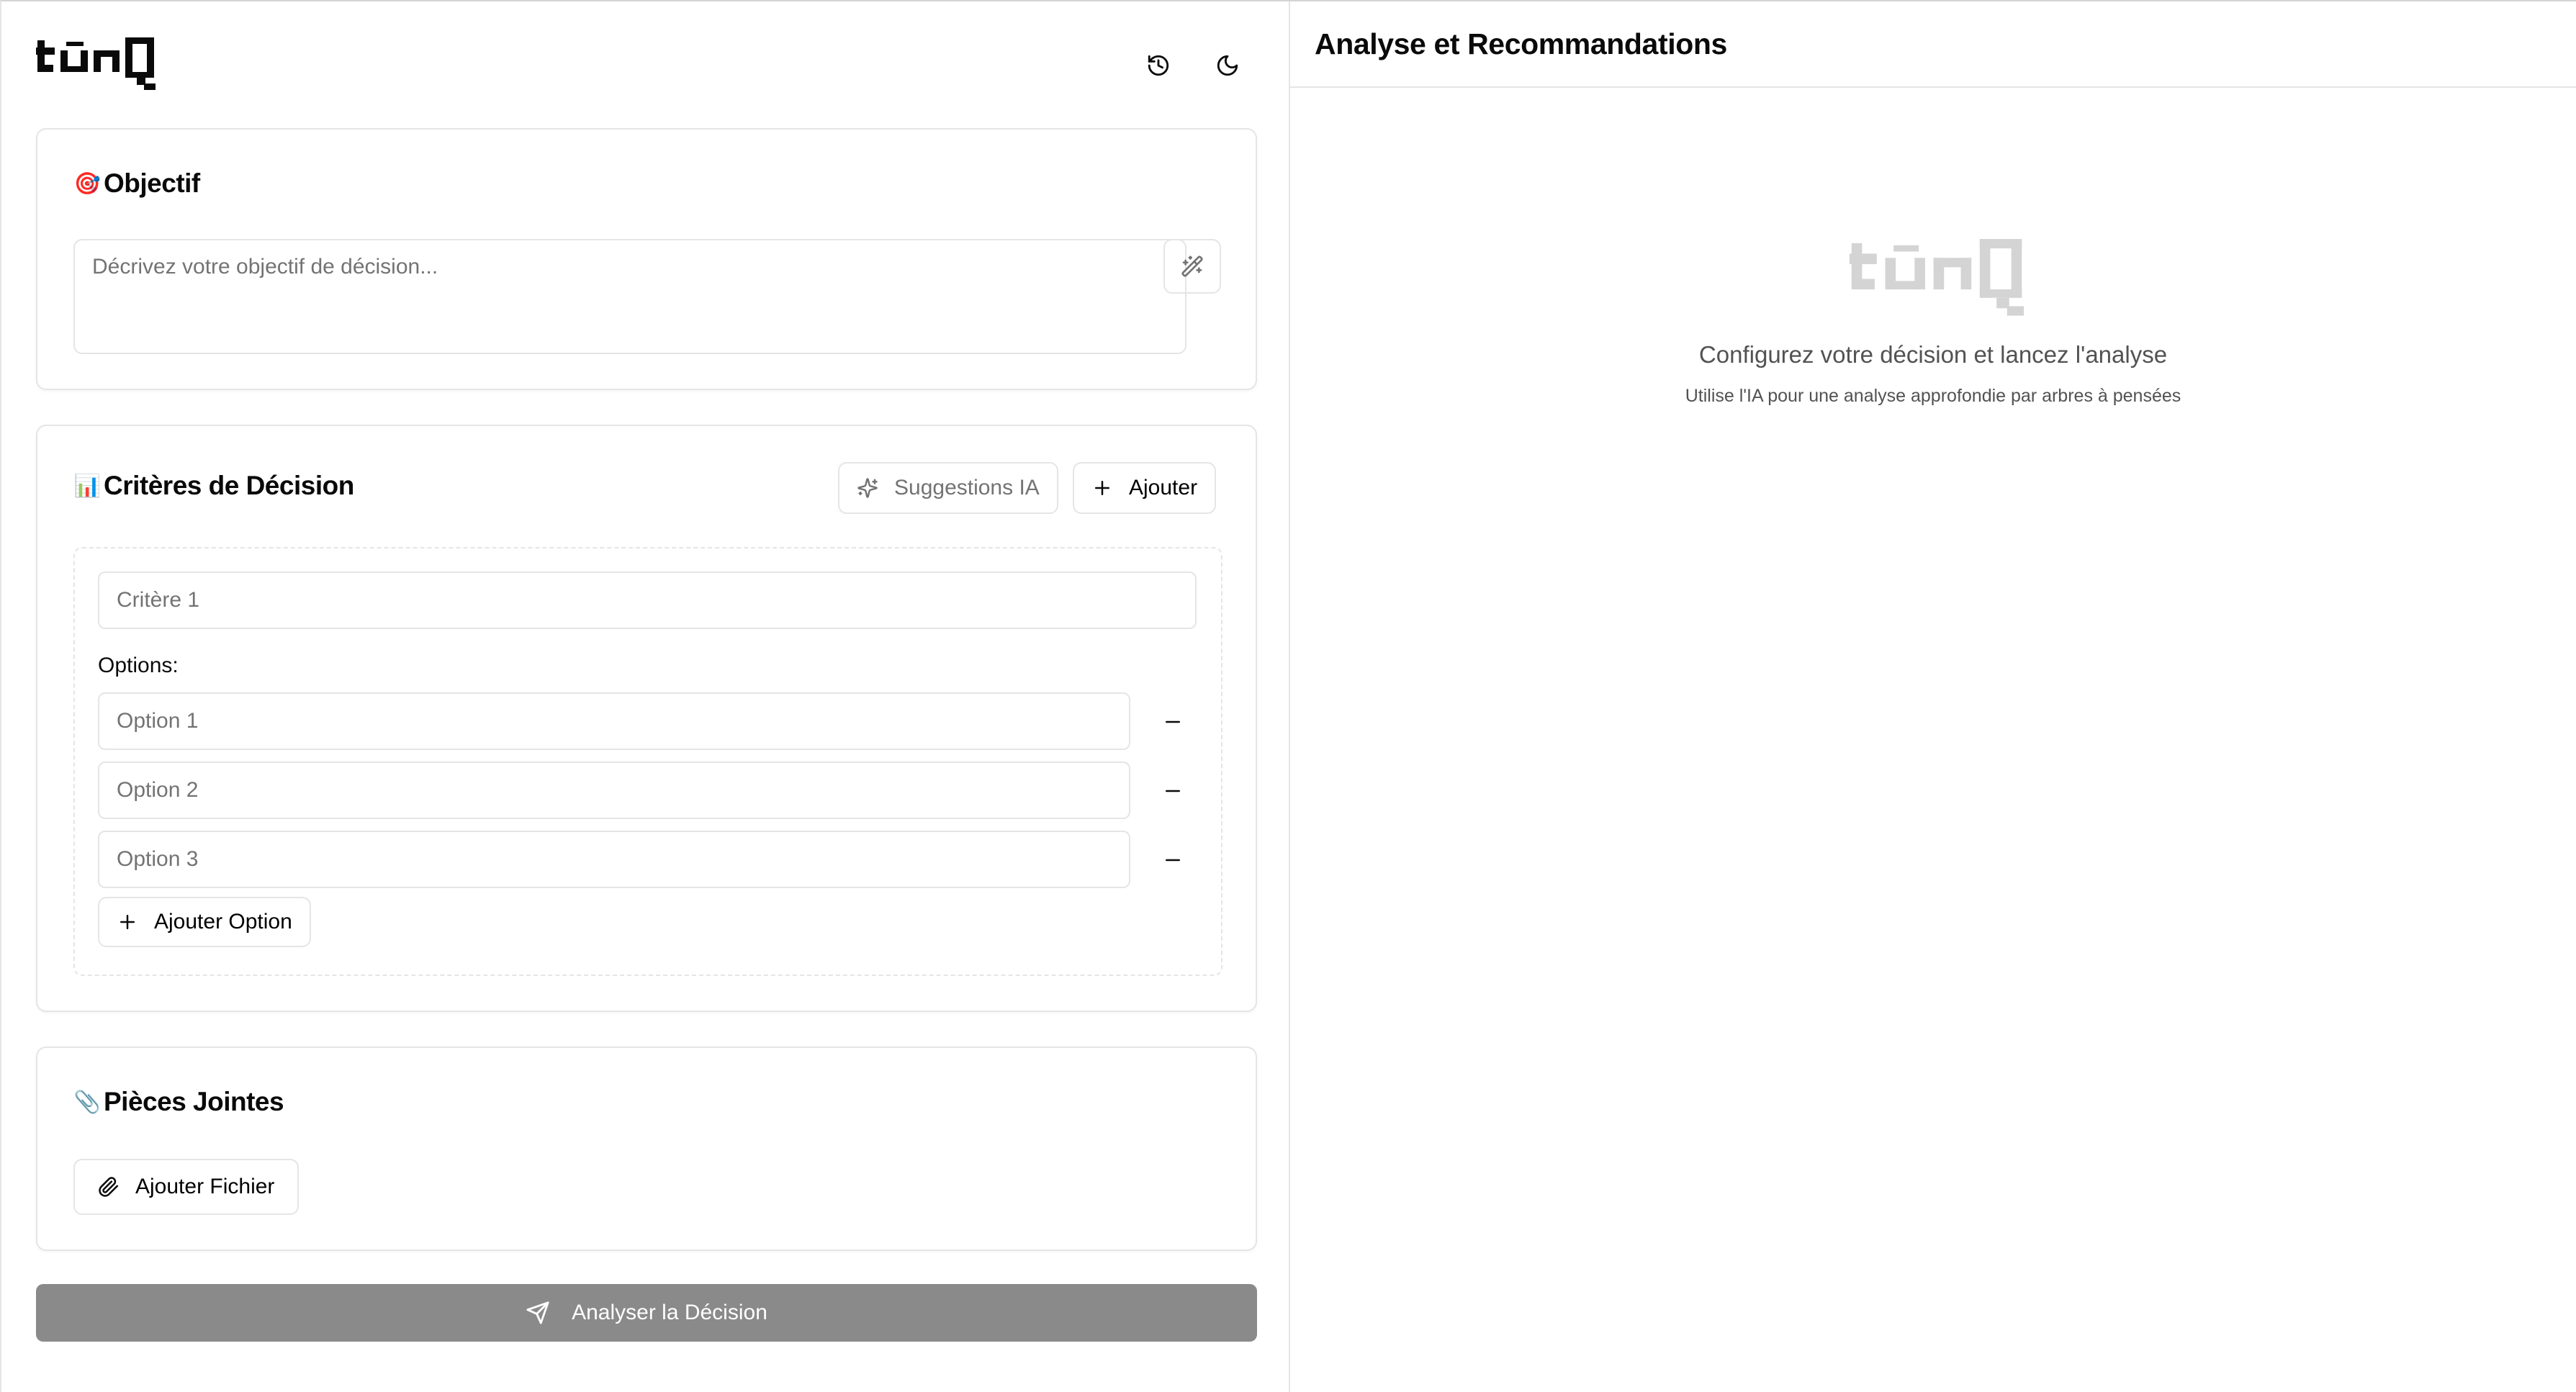  I want to click on history-button, so click(1158, 65).